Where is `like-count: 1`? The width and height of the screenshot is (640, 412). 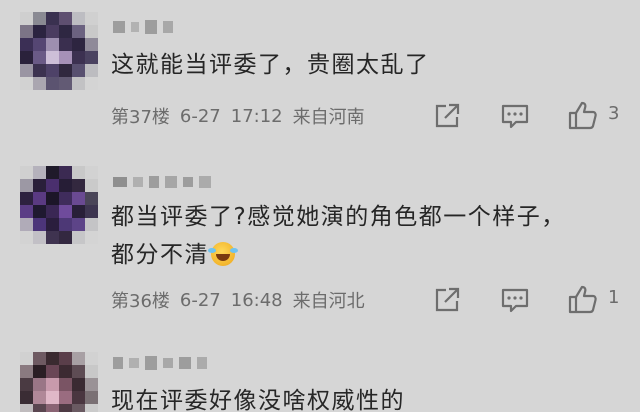 like-count: 1 is located at coordinates (614, 297).